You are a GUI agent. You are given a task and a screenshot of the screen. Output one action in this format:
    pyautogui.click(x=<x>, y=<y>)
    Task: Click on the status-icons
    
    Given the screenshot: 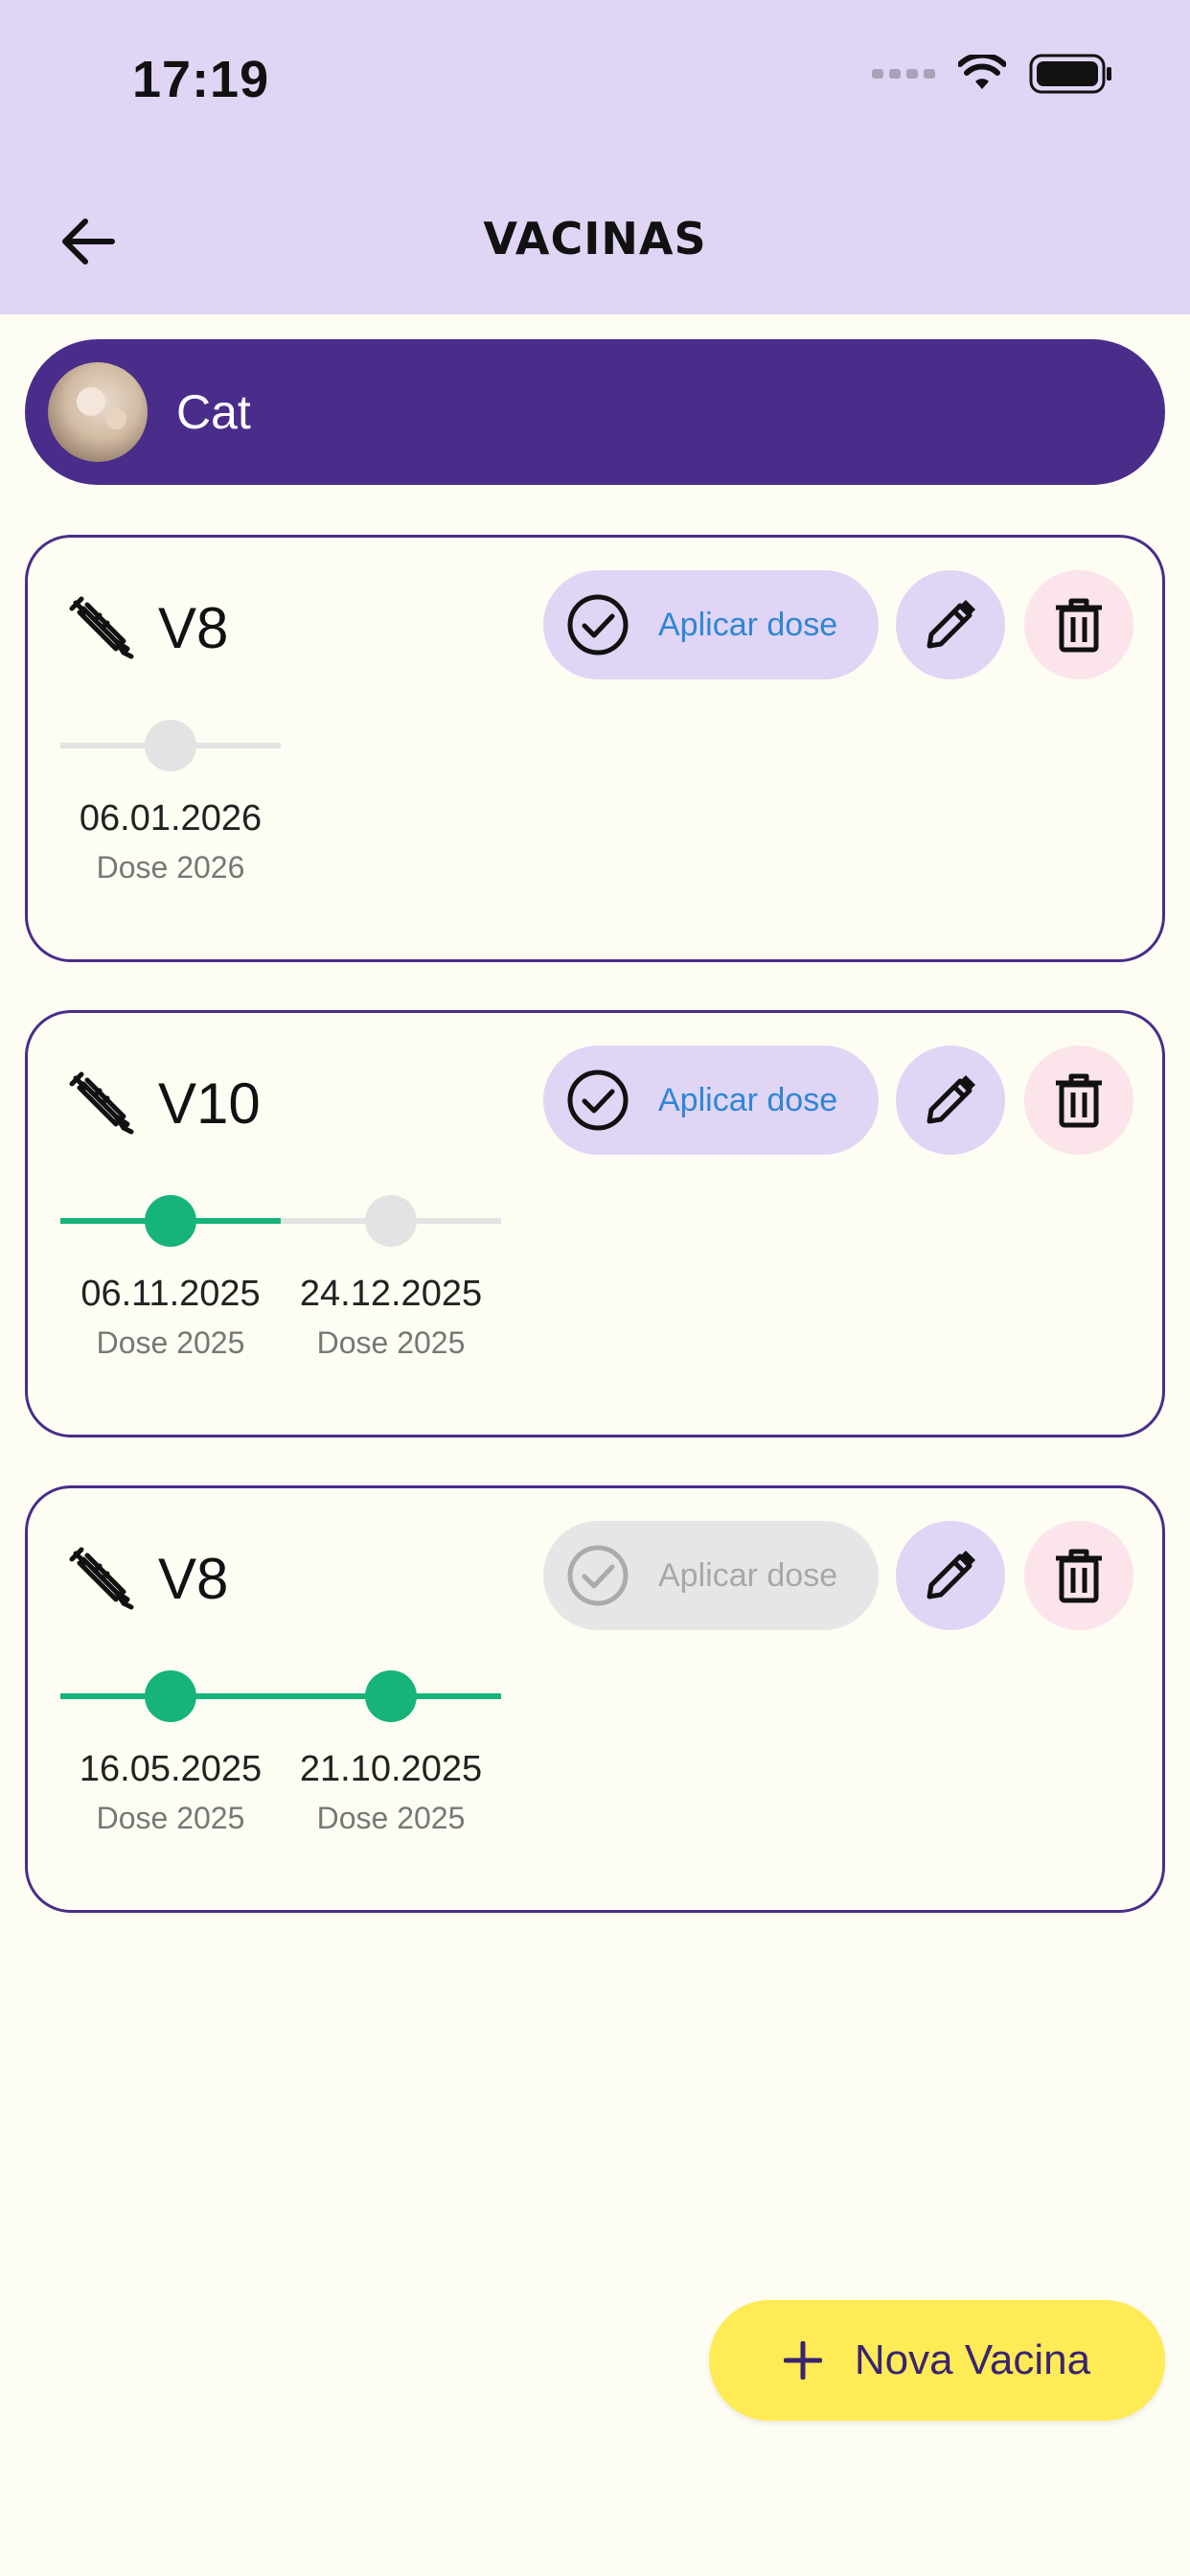 What is the action you would take?
    pyautogui.click(x=992, y=74)
    